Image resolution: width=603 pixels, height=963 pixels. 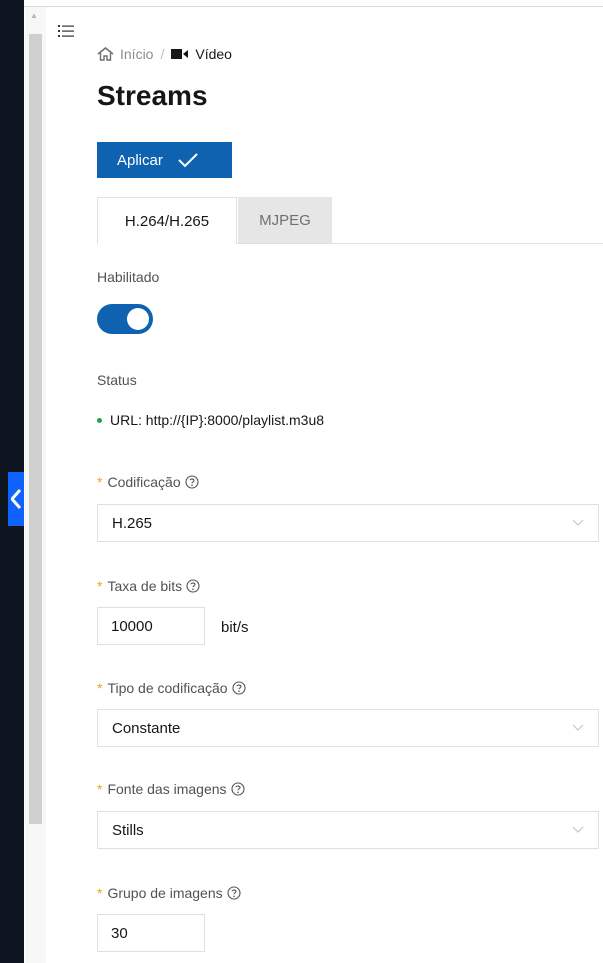 I want to click on tabs-divider, so click(x=420, y=243).